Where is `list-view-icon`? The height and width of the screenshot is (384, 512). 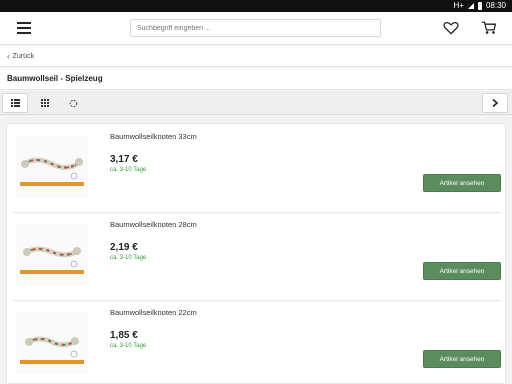
list-view-icon is located at coordinates (15, 103).